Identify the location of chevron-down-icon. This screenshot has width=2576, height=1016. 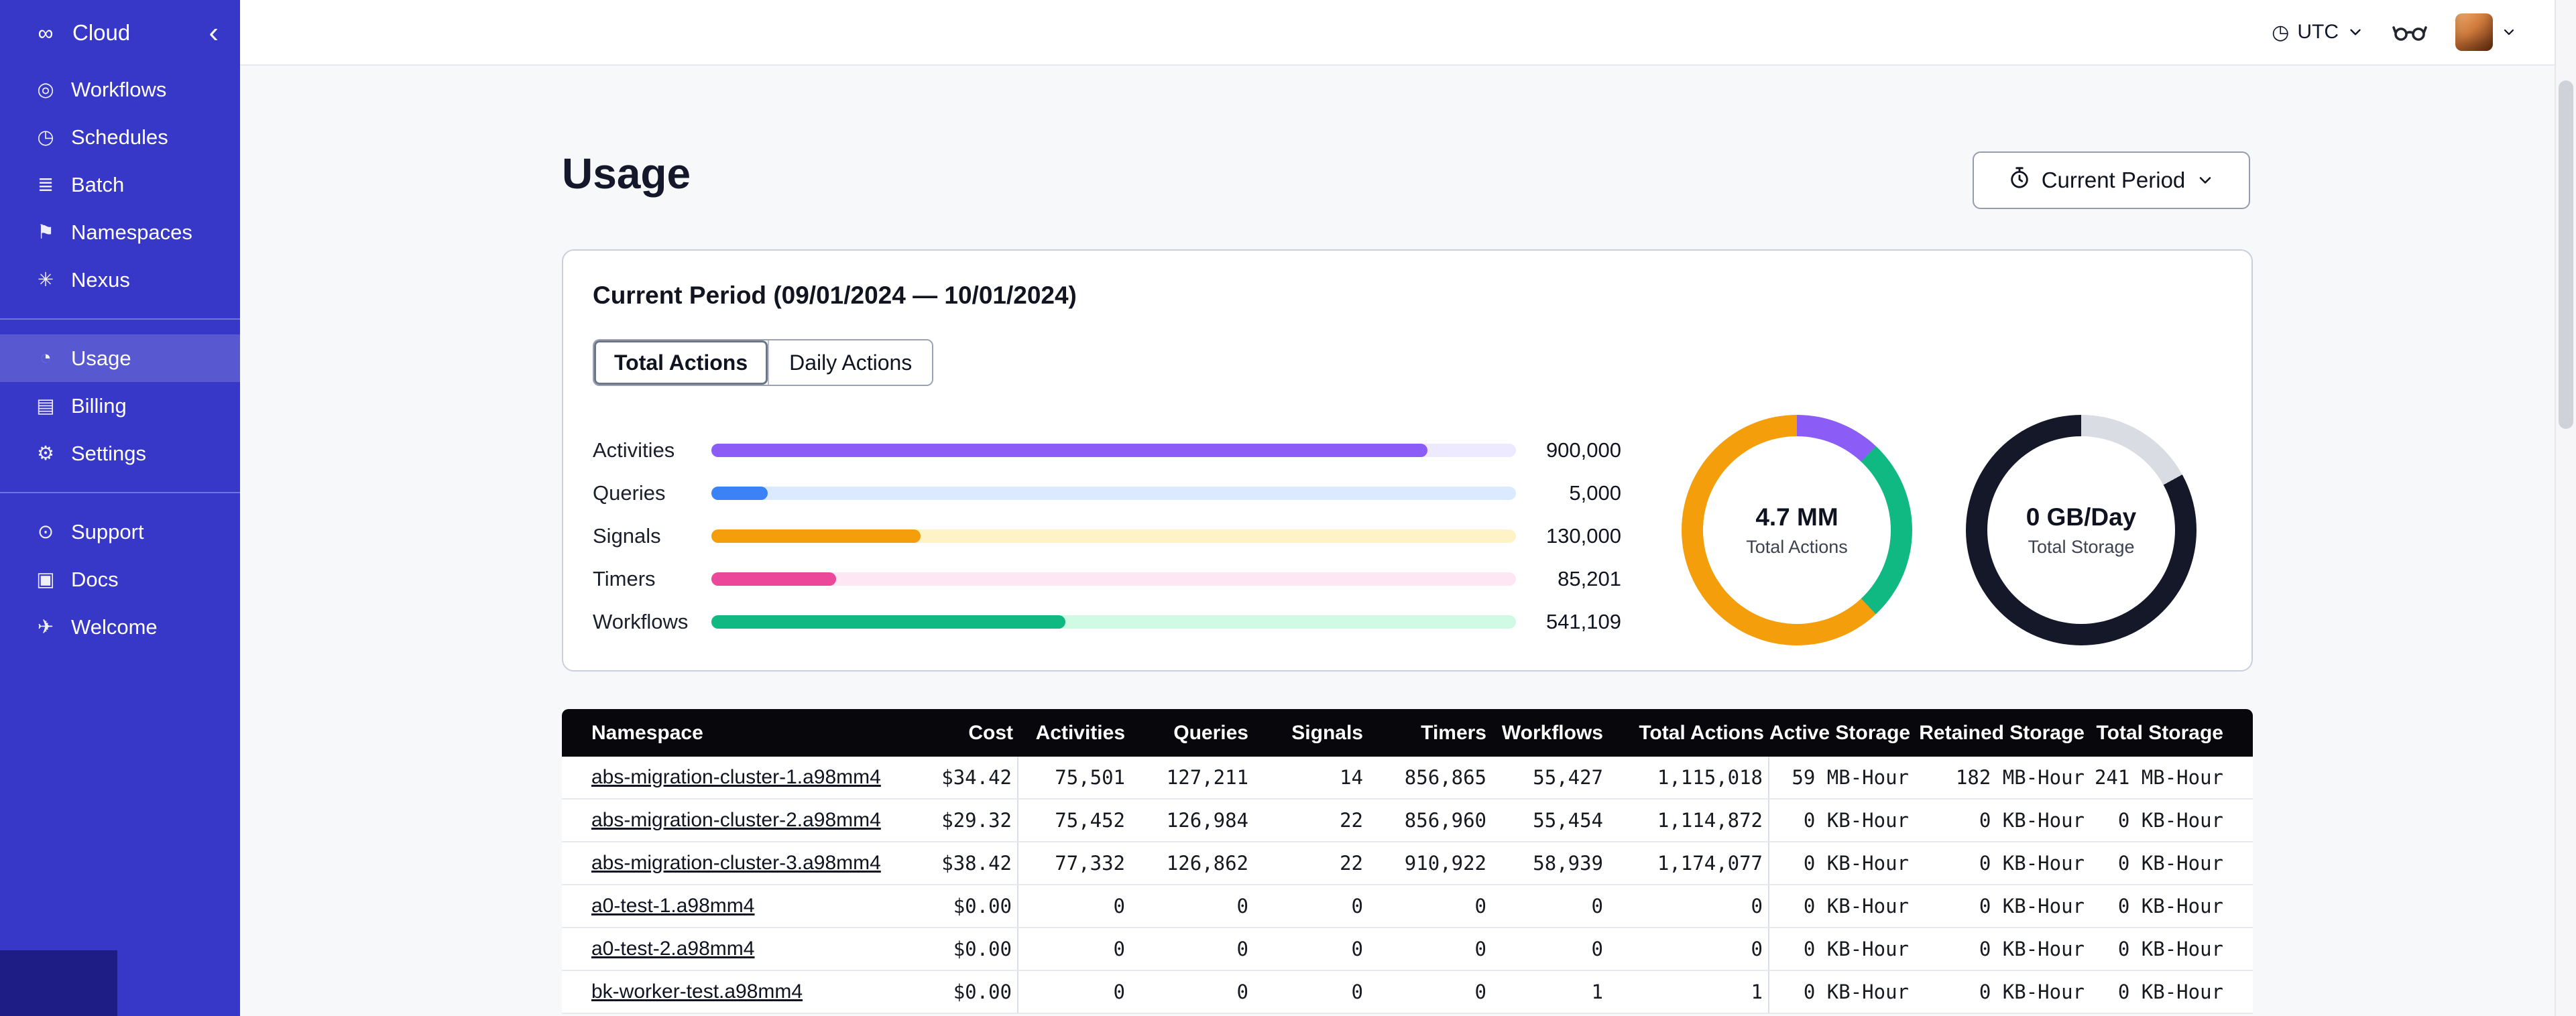
(2205, 180).